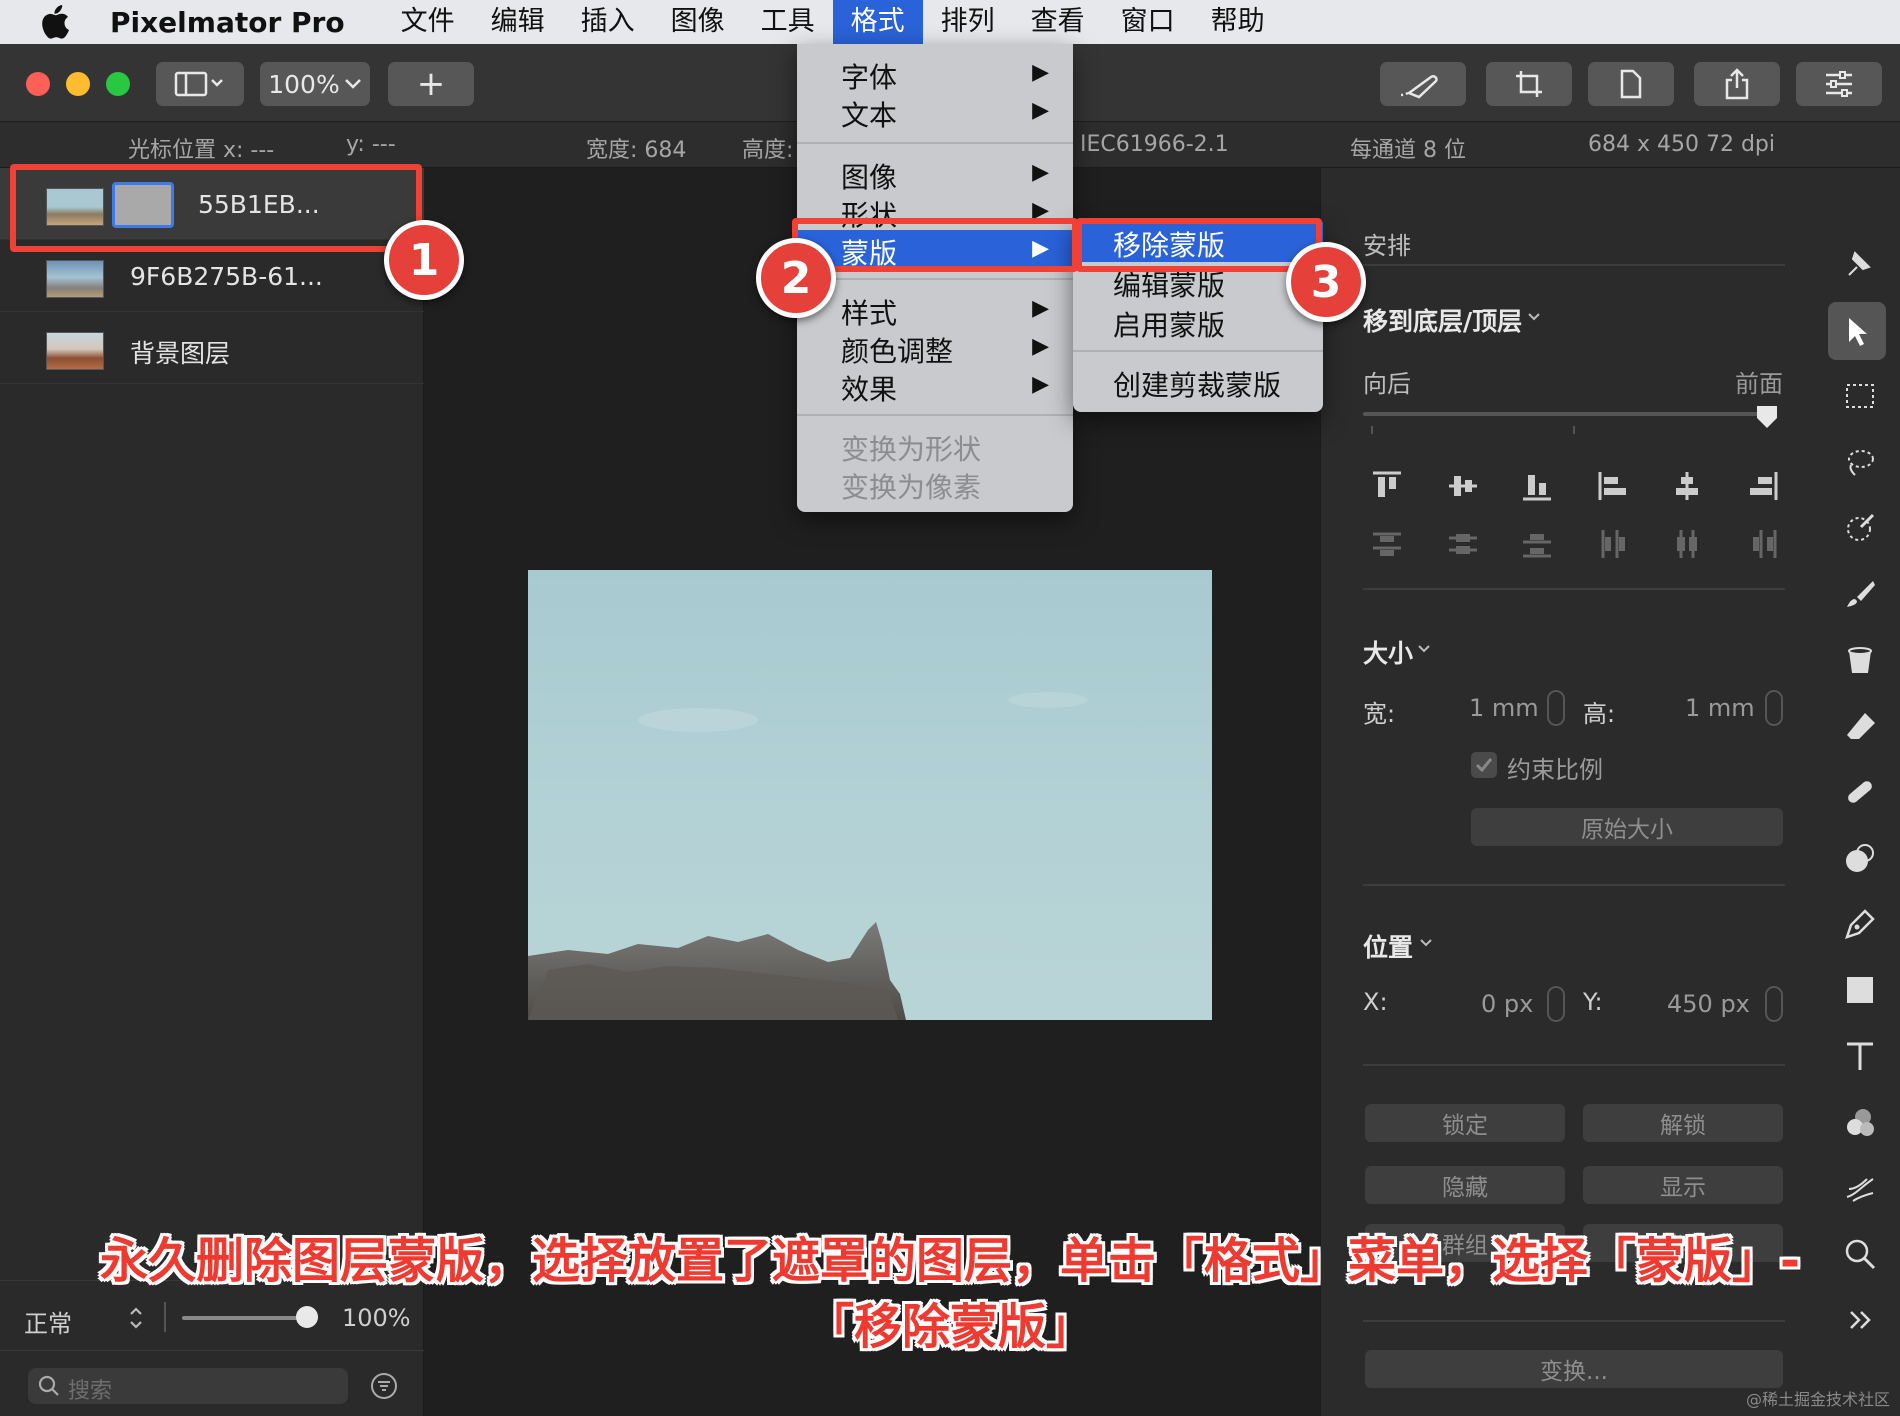 Image resolution: width=1900 pixels, height=1416 pixels. I want to click on move-to-dropdown: 移到底层/顶层, so click(1442, 320).